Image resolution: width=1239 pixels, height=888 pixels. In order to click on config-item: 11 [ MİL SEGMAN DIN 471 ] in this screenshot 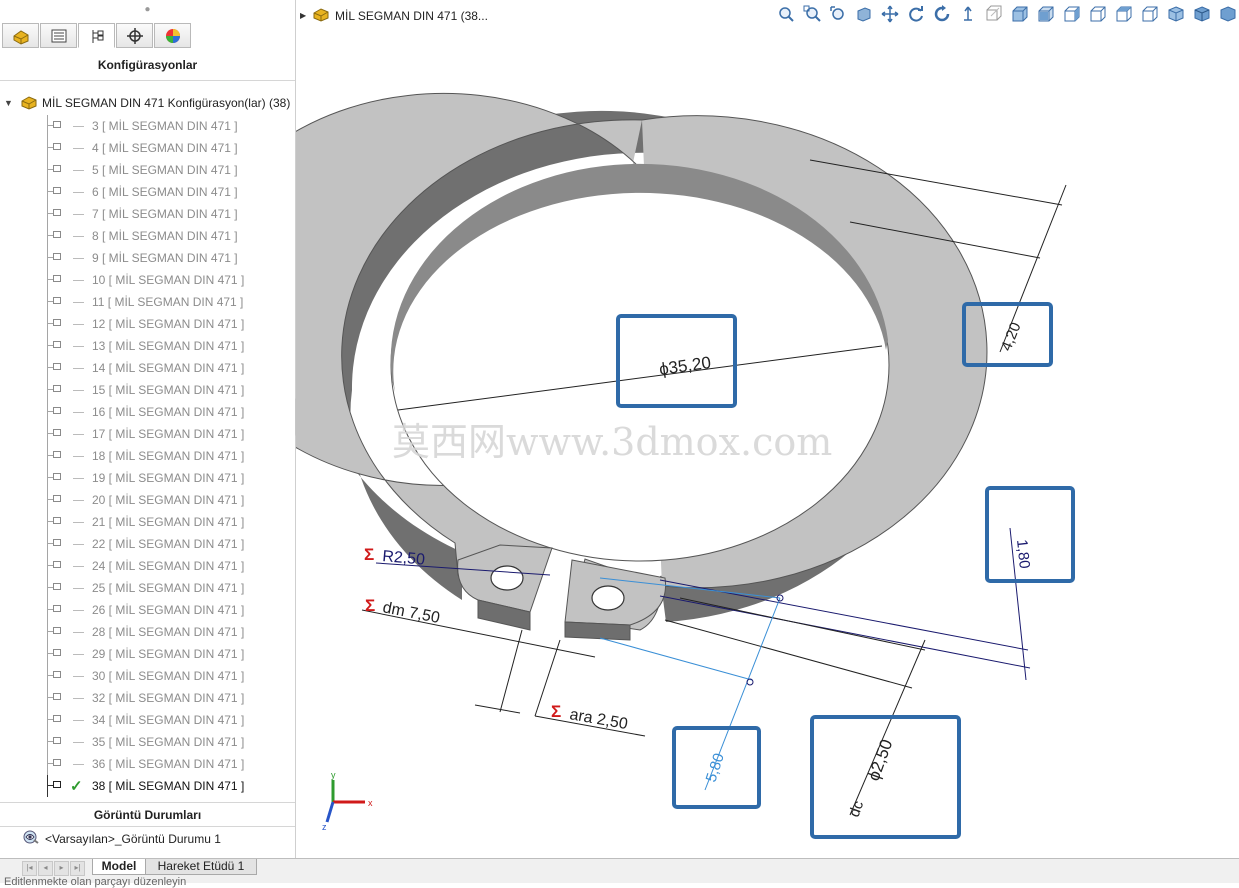, I will do `click(147, 302)`.